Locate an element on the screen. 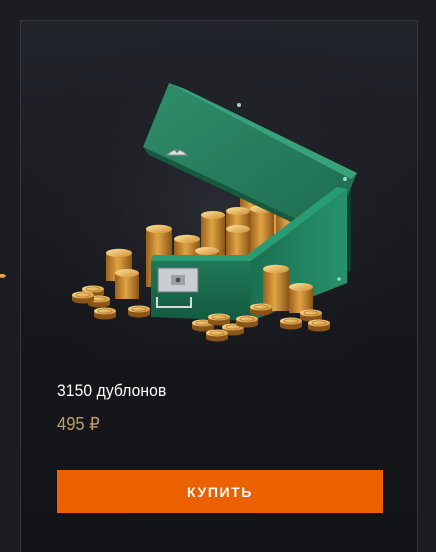 This screenshot has width=436, height=552. buy-button: КУПИТЬ is located at coordinates (220, 491).